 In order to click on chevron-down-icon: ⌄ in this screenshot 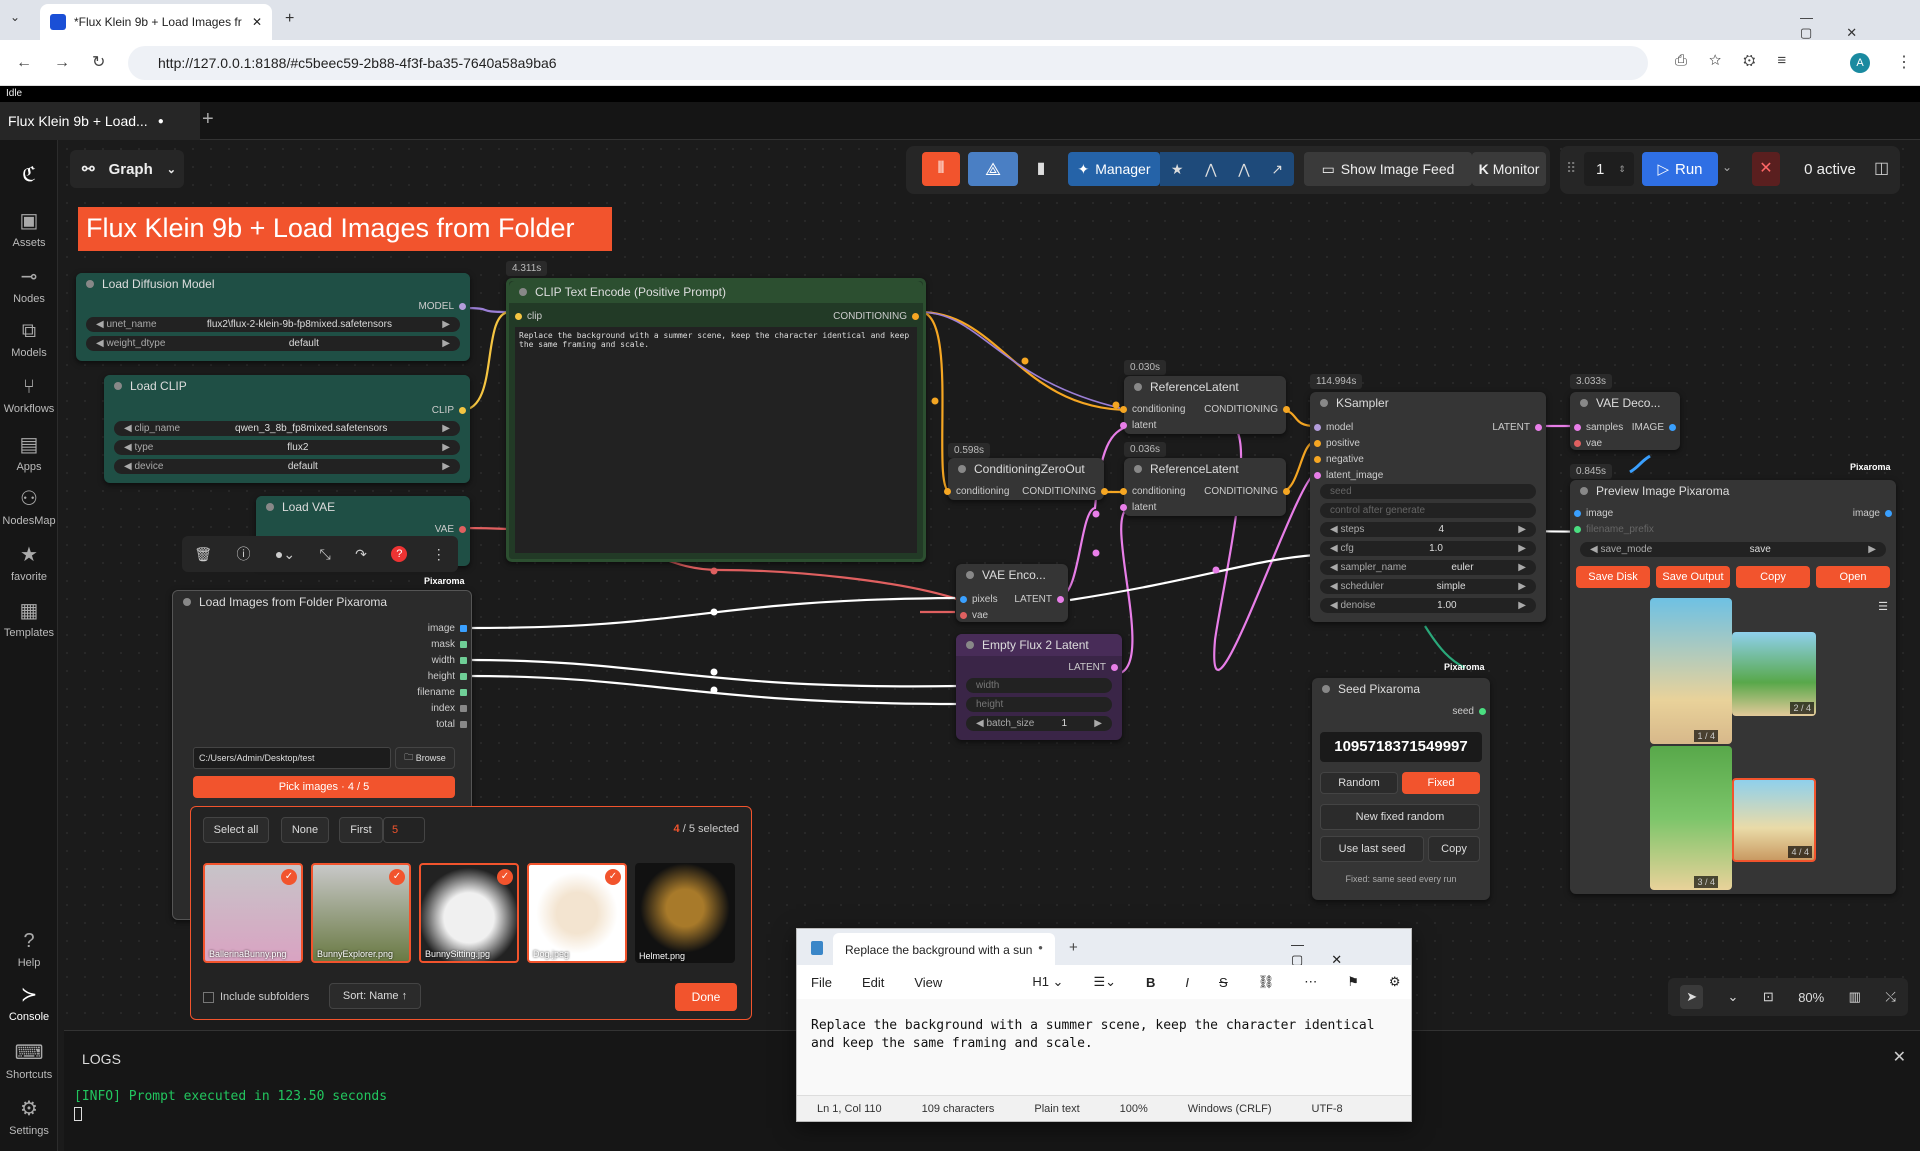, I will do `click(1733, 997)`.